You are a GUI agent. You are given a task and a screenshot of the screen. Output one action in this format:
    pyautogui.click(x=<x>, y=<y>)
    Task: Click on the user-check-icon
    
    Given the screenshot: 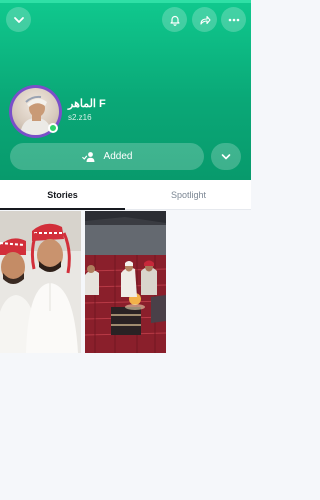 What is the action you would take?
    pyautogui.click(x=88, y=156)
    